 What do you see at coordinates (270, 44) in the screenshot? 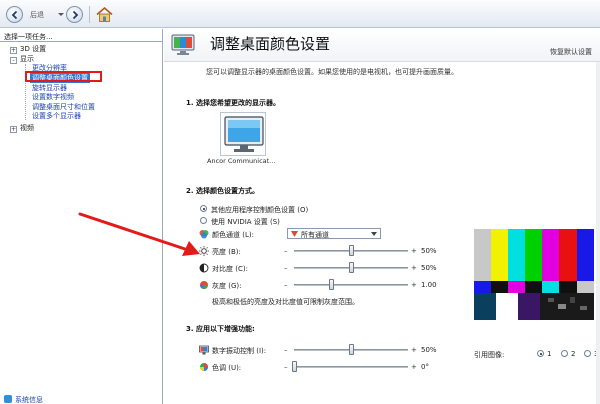
I see `page-title: 调整桌面颜色设置` at bounding box center [270, 44].